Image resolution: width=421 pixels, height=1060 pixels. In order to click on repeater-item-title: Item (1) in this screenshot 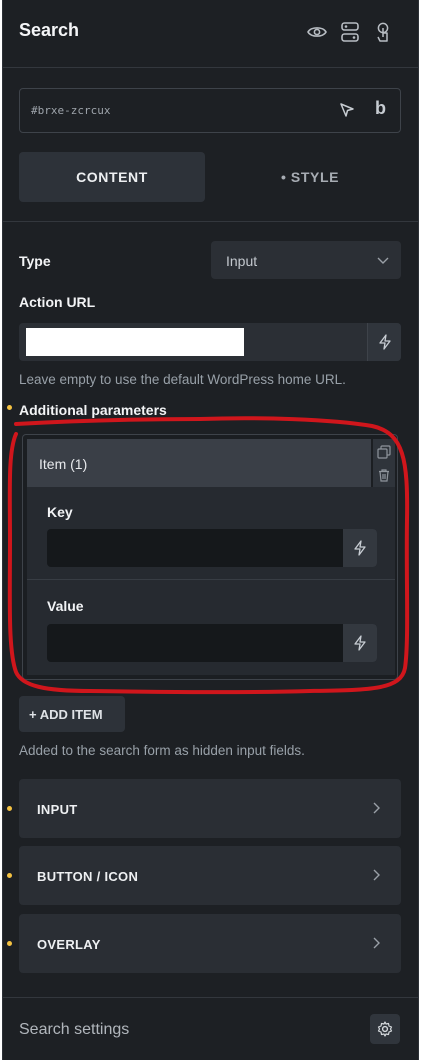, I will do `click(63, 464)`.